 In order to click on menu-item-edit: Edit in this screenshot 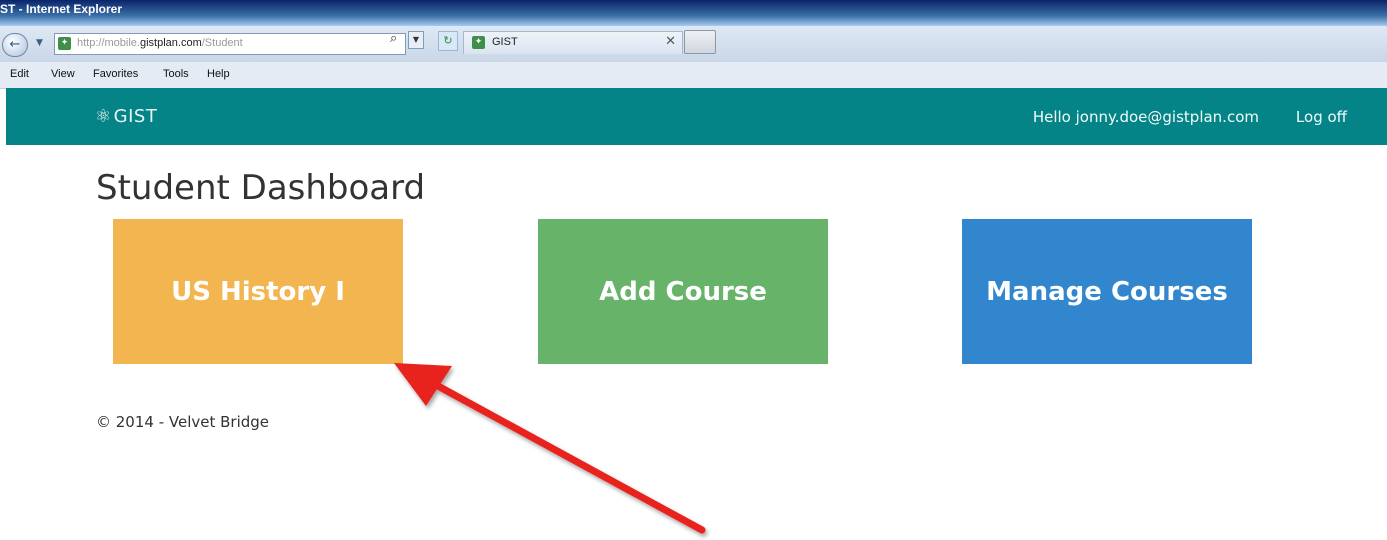, I will do `click(19, 74)`.